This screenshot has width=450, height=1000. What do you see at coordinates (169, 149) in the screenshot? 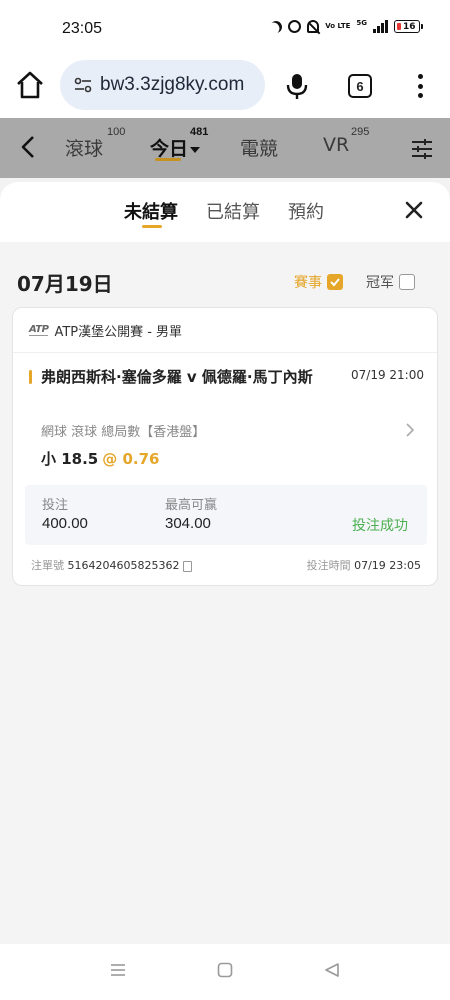
I see `tab-label: 今日` at bounding box center [169, 149].